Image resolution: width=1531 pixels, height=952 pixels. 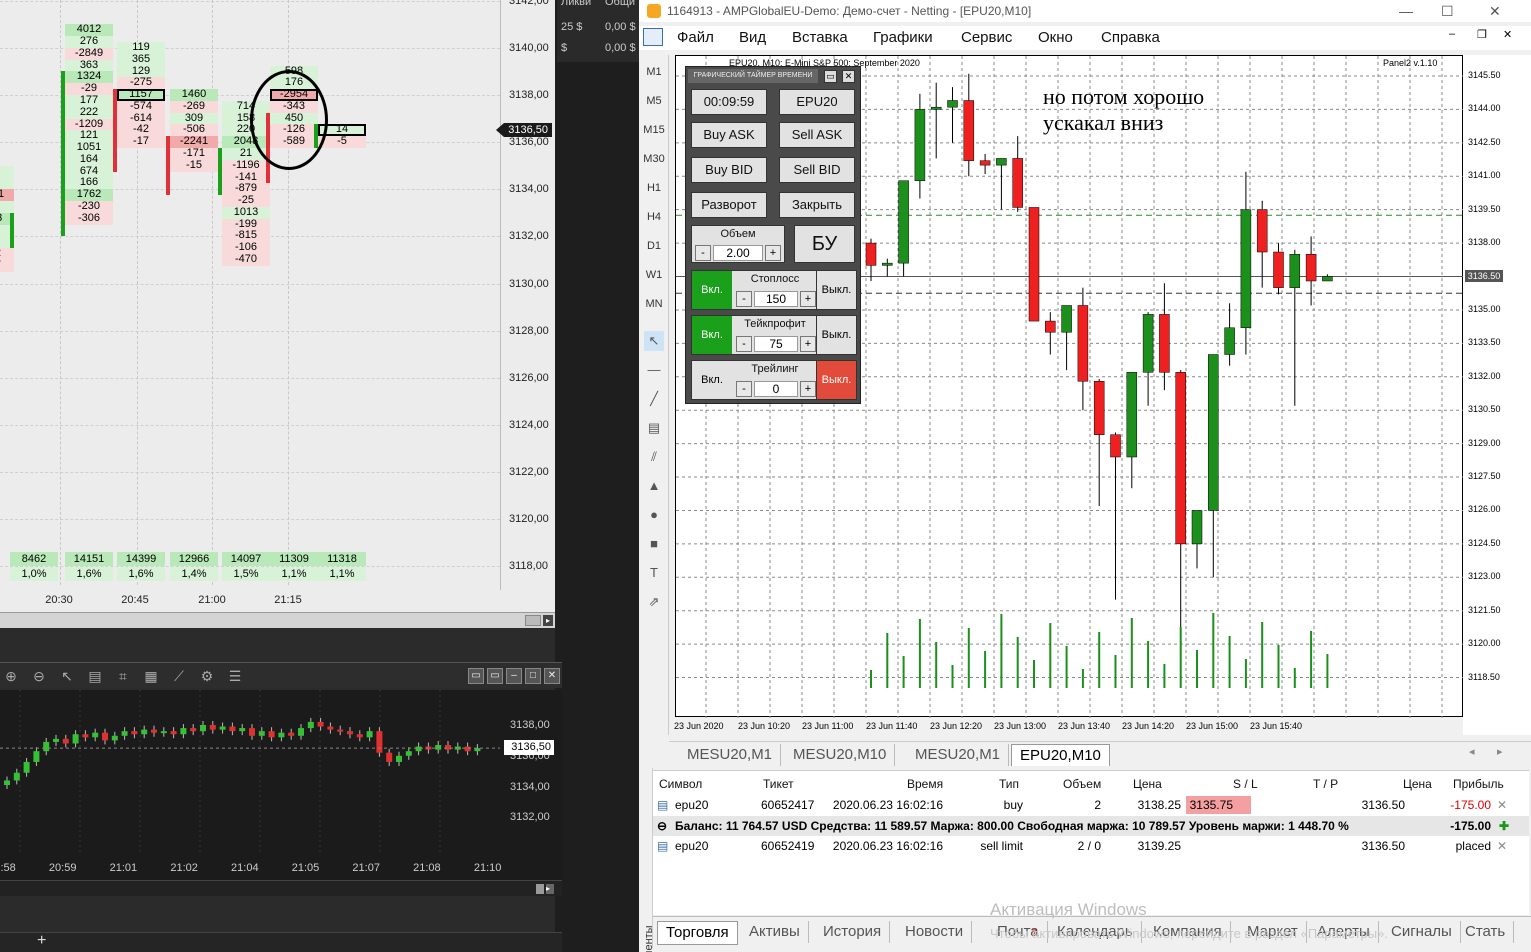 What do you see at coordinates (738, 253) in the screenshot?
I see `volume-input: 2.00` at bounding box center [738, 253].